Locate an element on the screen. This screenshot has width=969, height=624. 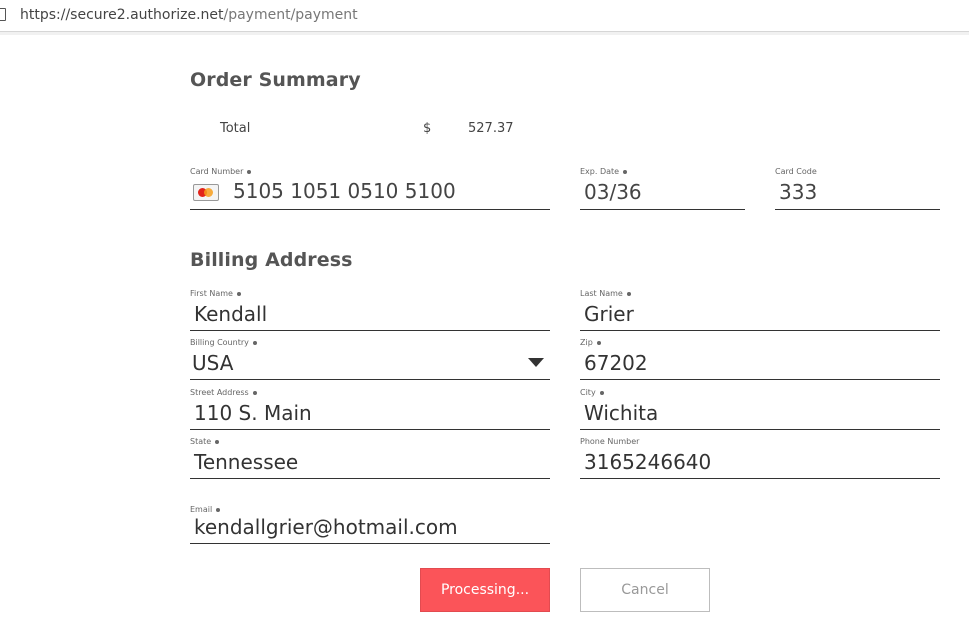
street-address-label: Street Address is located at coordinates (223, 392).